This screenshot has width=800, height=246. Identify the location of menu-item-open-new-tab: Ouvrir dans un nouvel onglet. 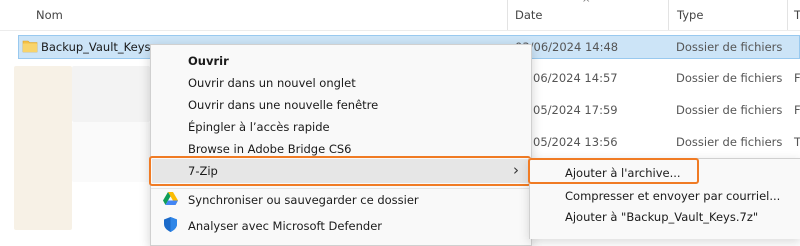
(272, 83).